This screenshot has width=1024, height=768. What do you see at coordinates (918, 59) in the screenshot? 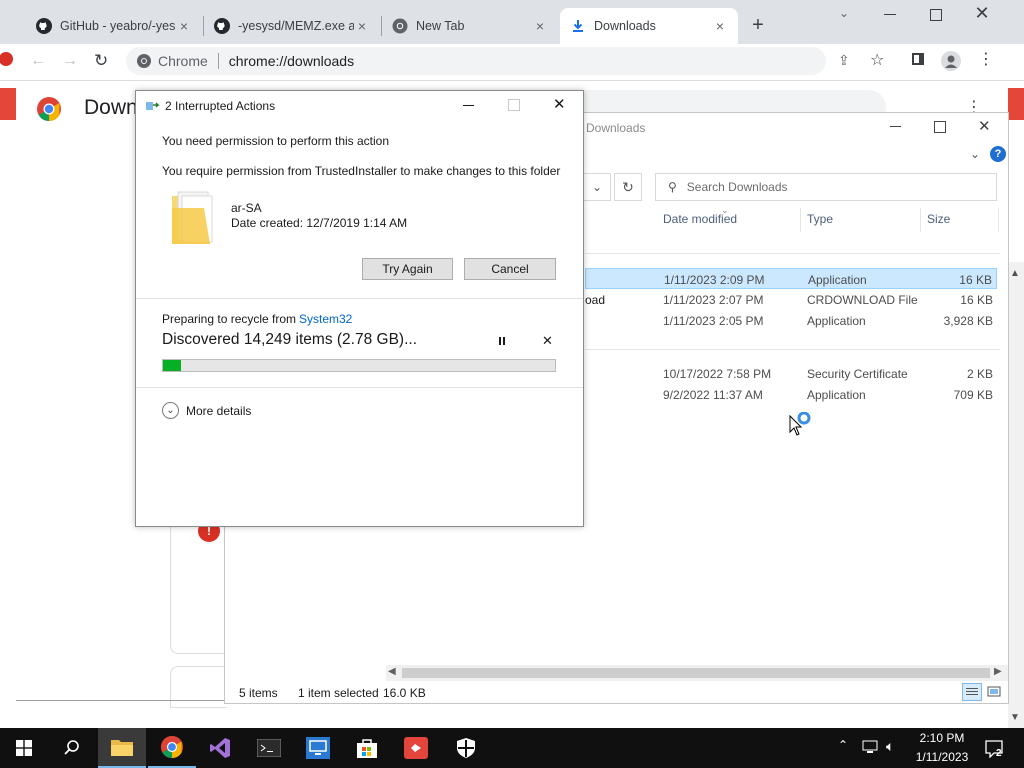
I see `side-panel-icon` at bounding box center [918, 59].